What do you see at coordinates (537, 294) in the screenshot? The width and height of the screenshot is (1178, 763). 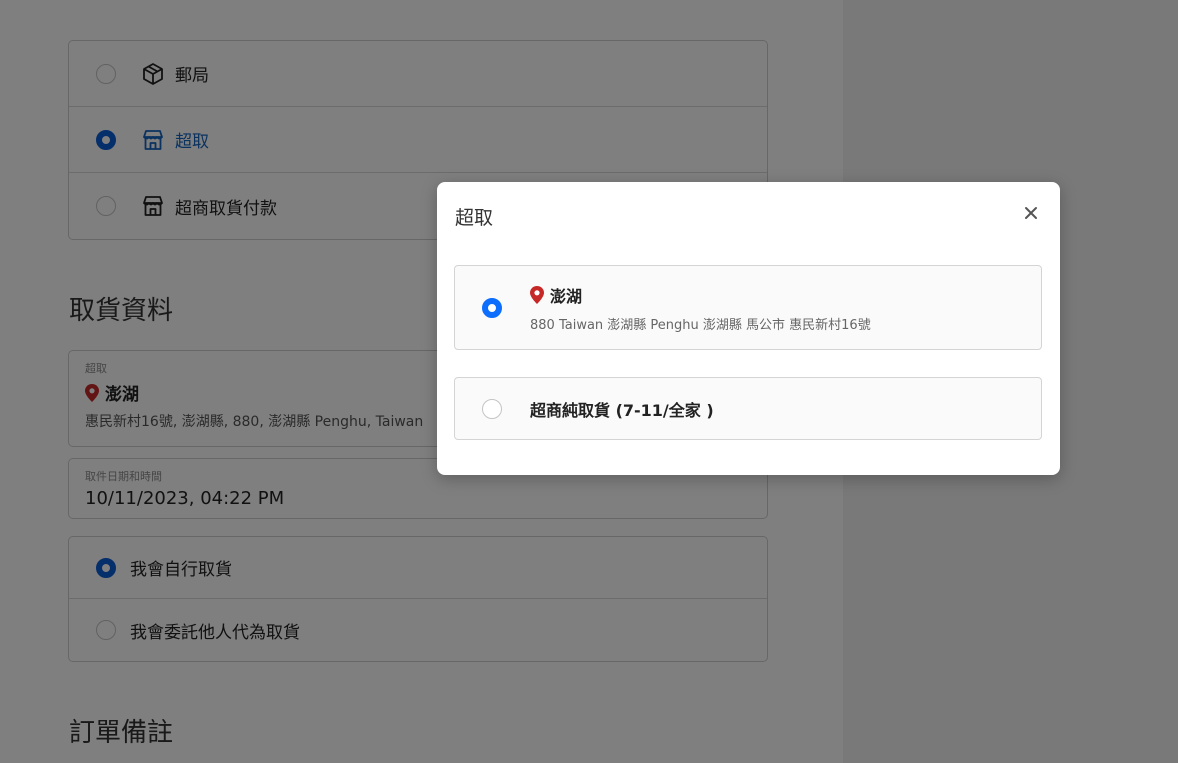 I see `map-pin-icon` at bounding box center [537, 294].